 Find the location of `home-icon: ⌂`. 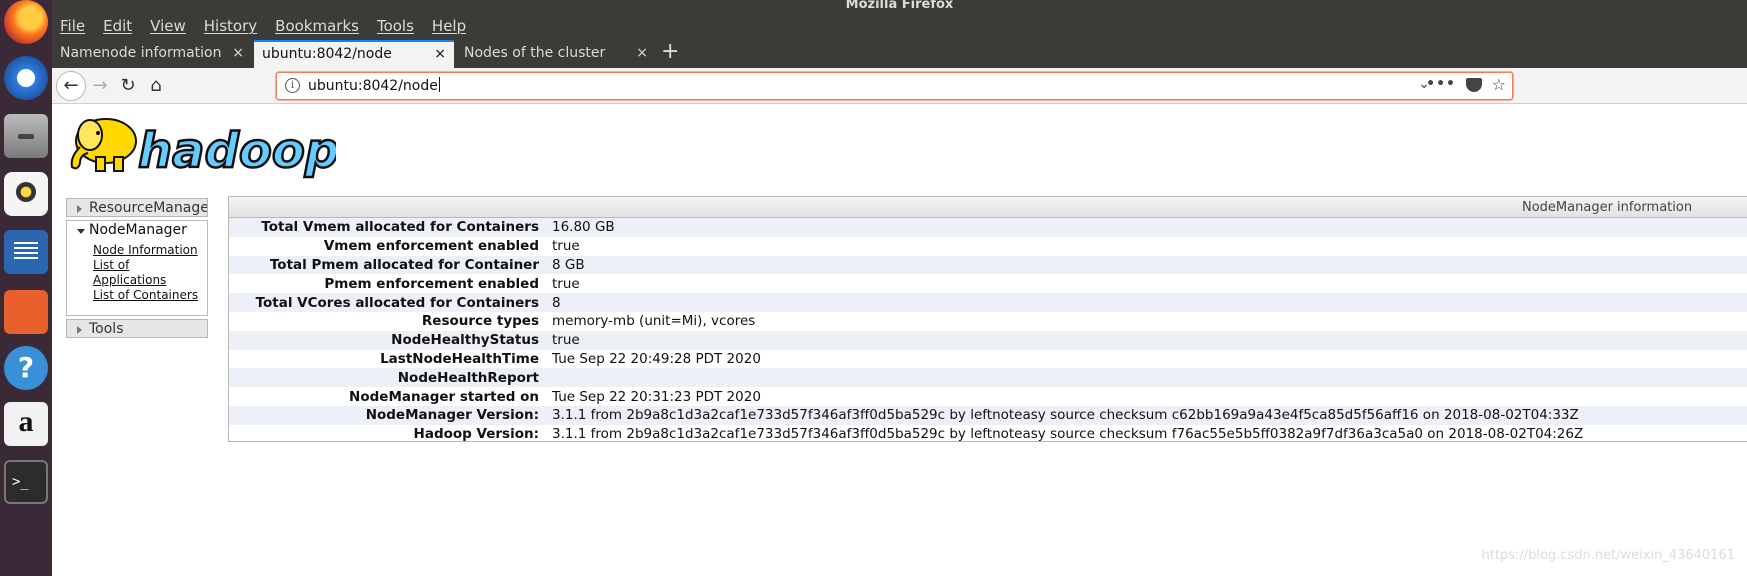

home-icon: ⌂ is located at coordinates (156, 86).